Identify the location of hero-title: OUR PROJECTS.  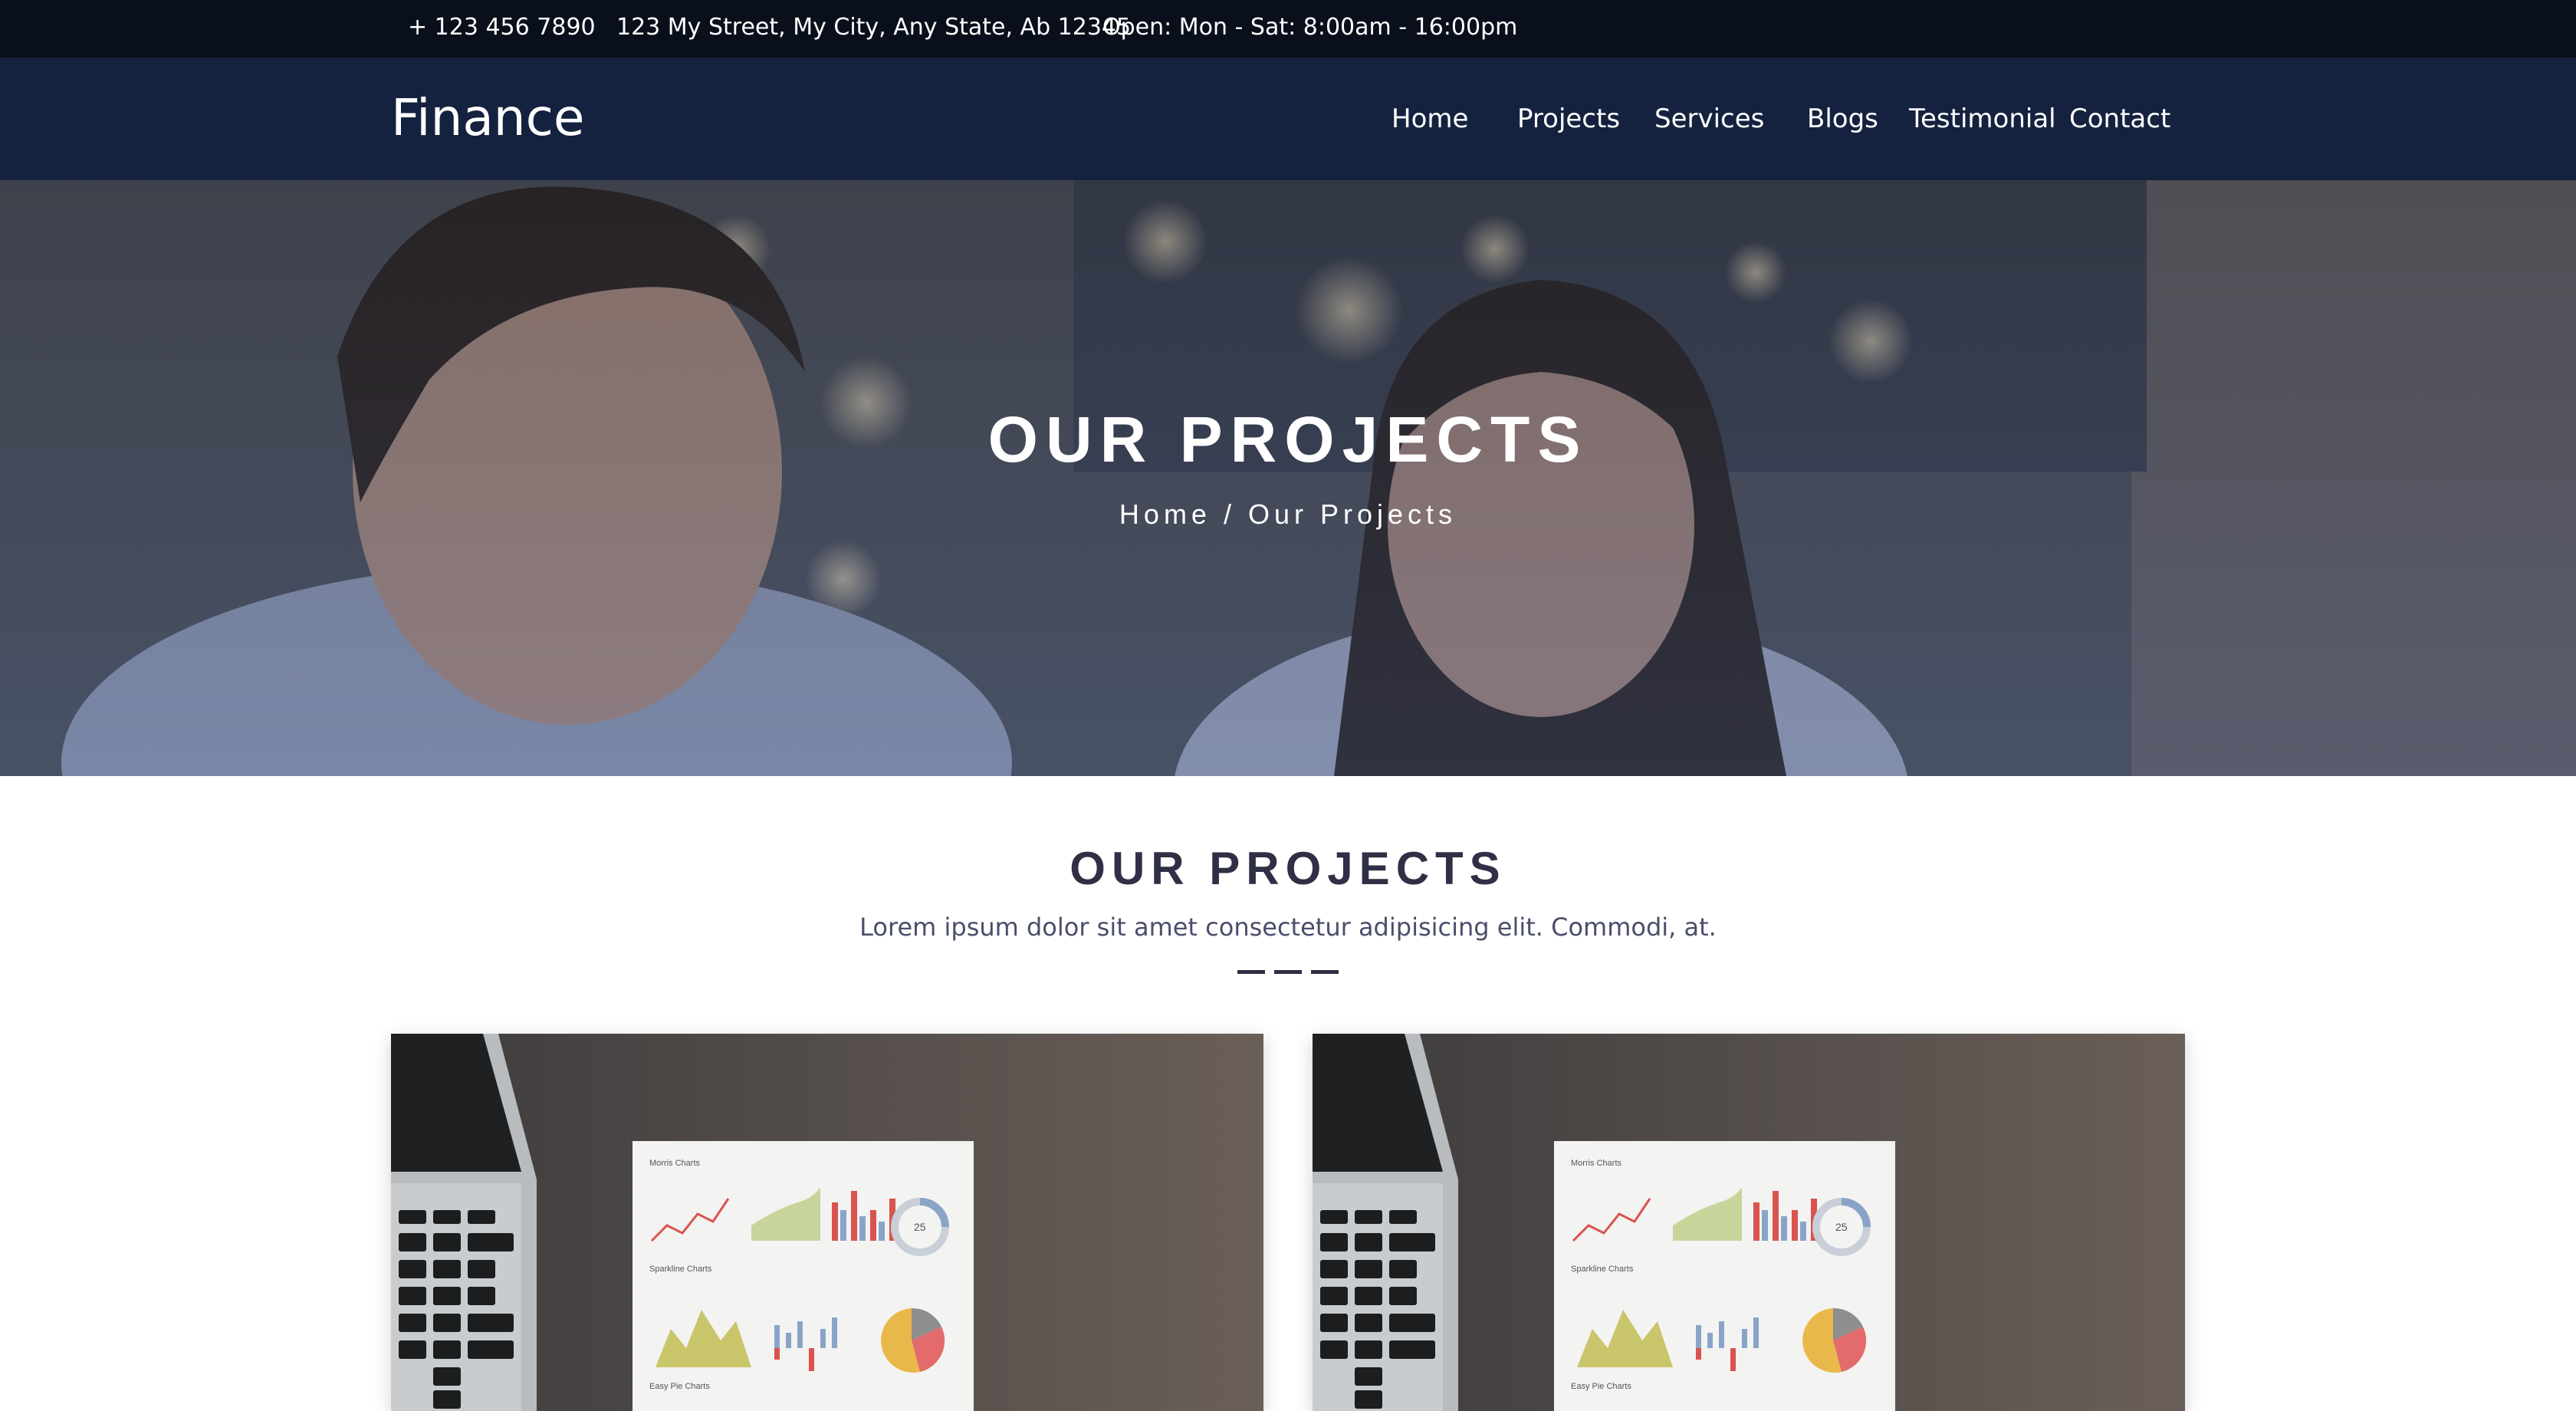
(1288, 439).